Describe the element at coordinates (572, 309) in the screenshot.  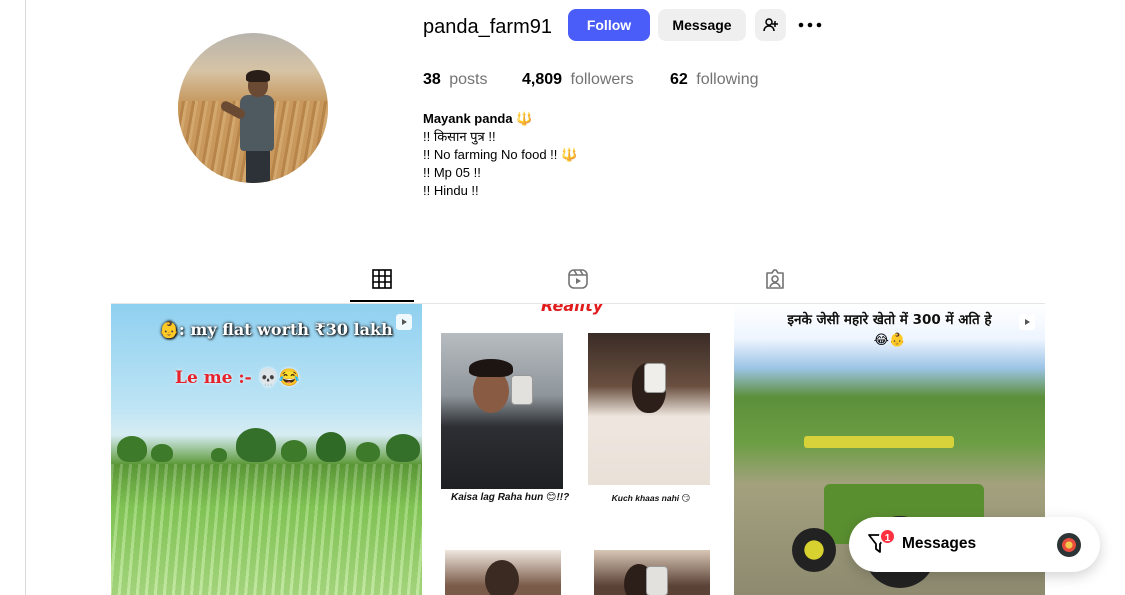
I see `post-overlay-text: Reality` at that location.